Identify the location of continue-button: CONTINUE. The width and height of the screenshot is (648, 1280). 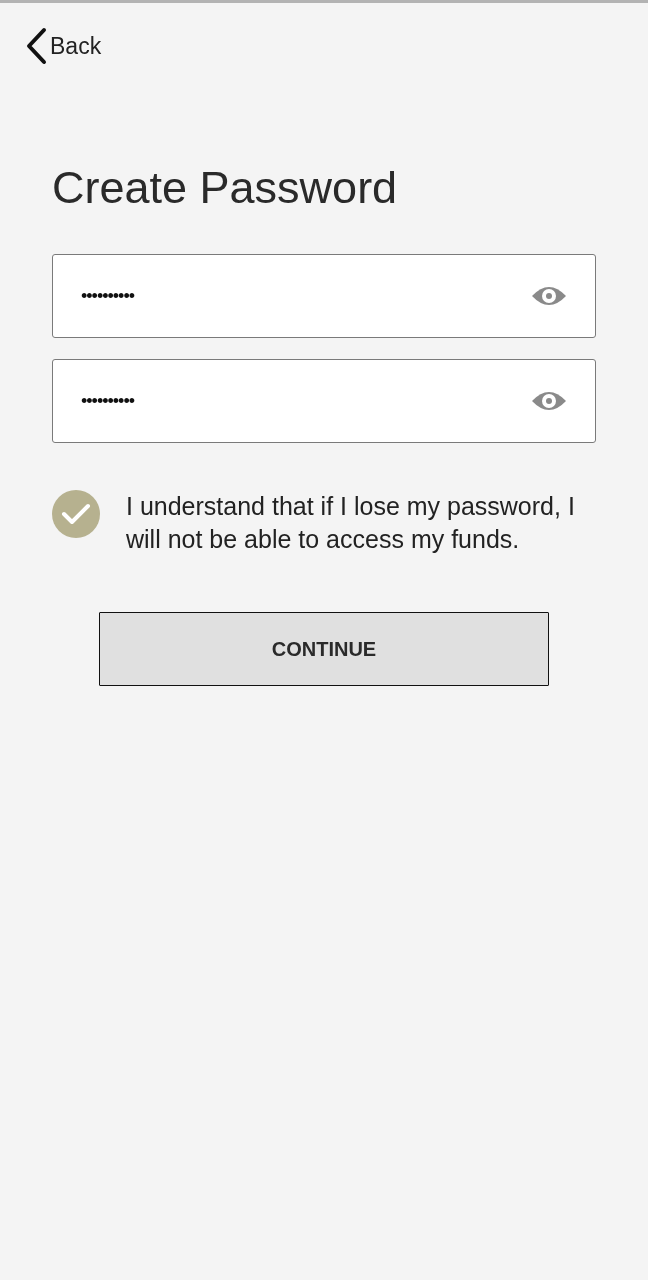
(324, 649).